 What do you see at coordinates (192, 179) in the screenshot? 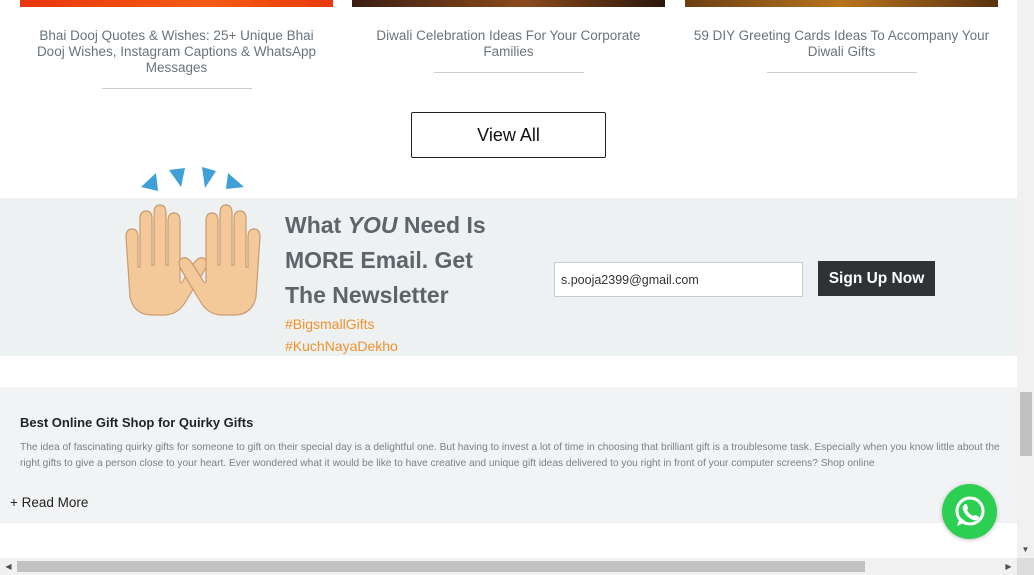
I see `sparkle-icon` at bounding box center [192, 179].